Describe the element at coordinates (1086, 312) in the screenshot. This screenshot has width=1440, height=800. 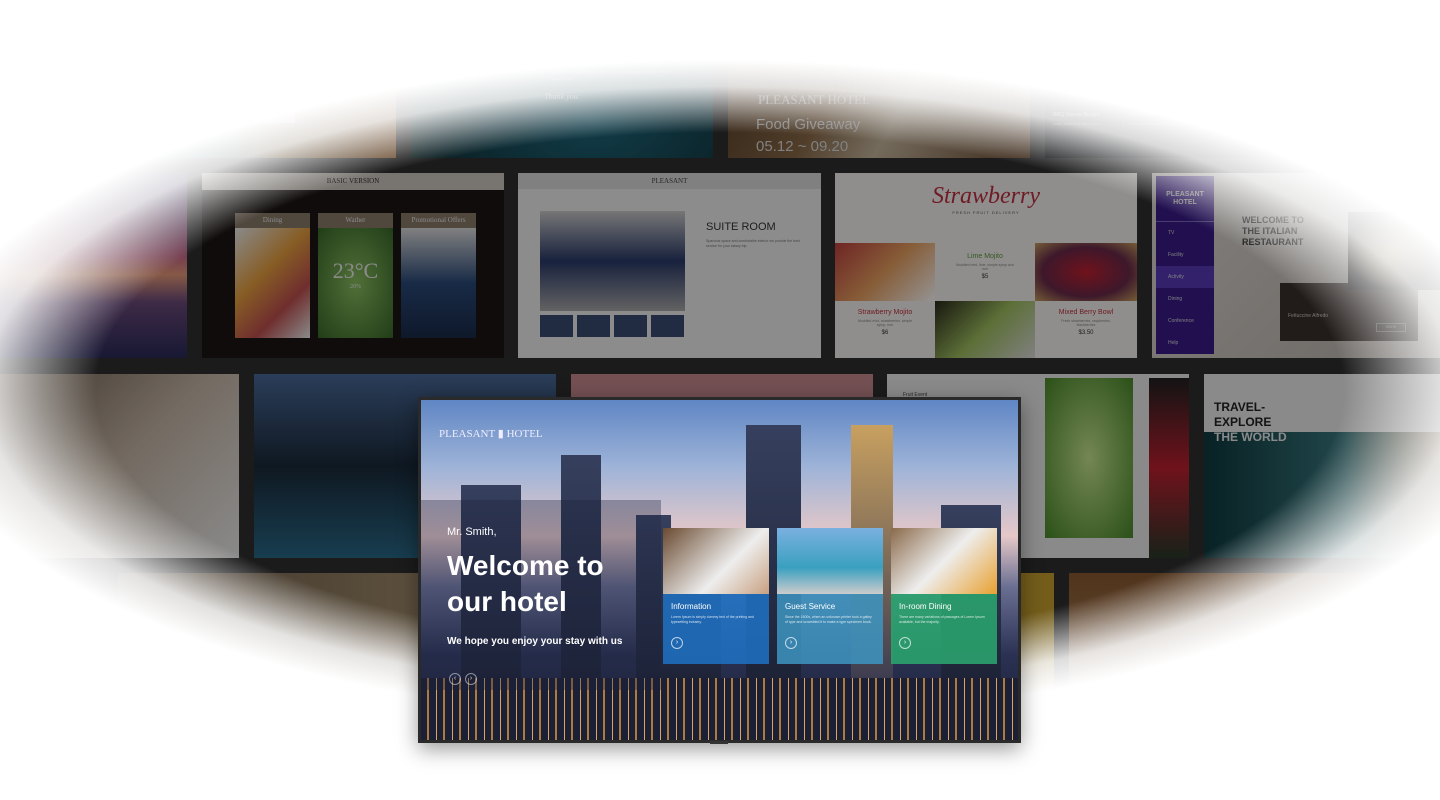
I see `menu-item-name: Mixed Berry Bowl` at that location.